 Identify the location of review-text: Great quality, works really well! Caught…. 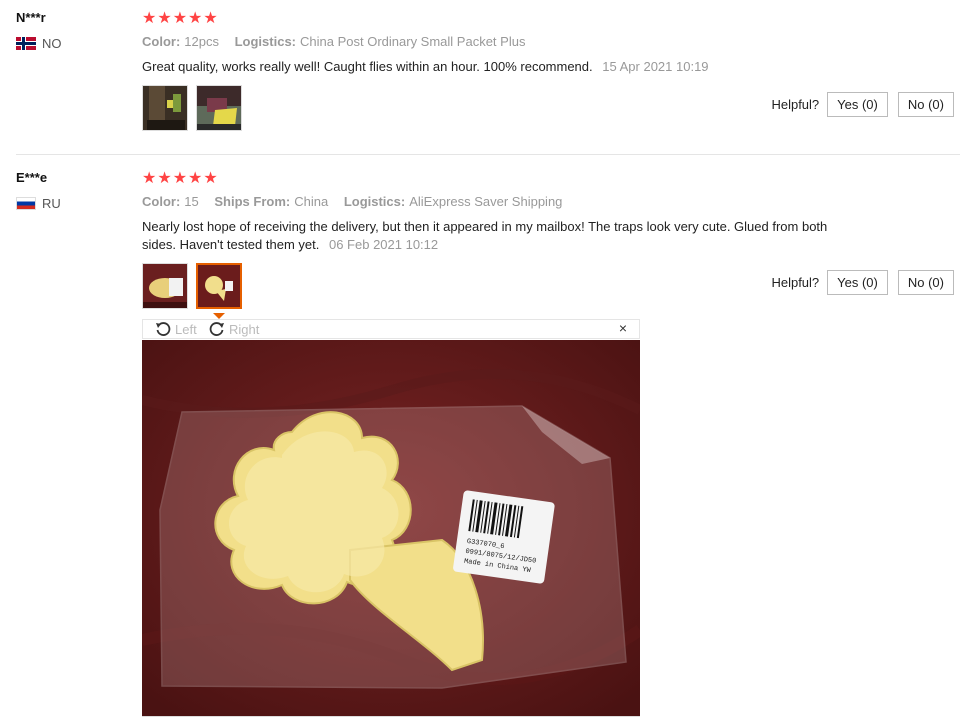
(492, 67).